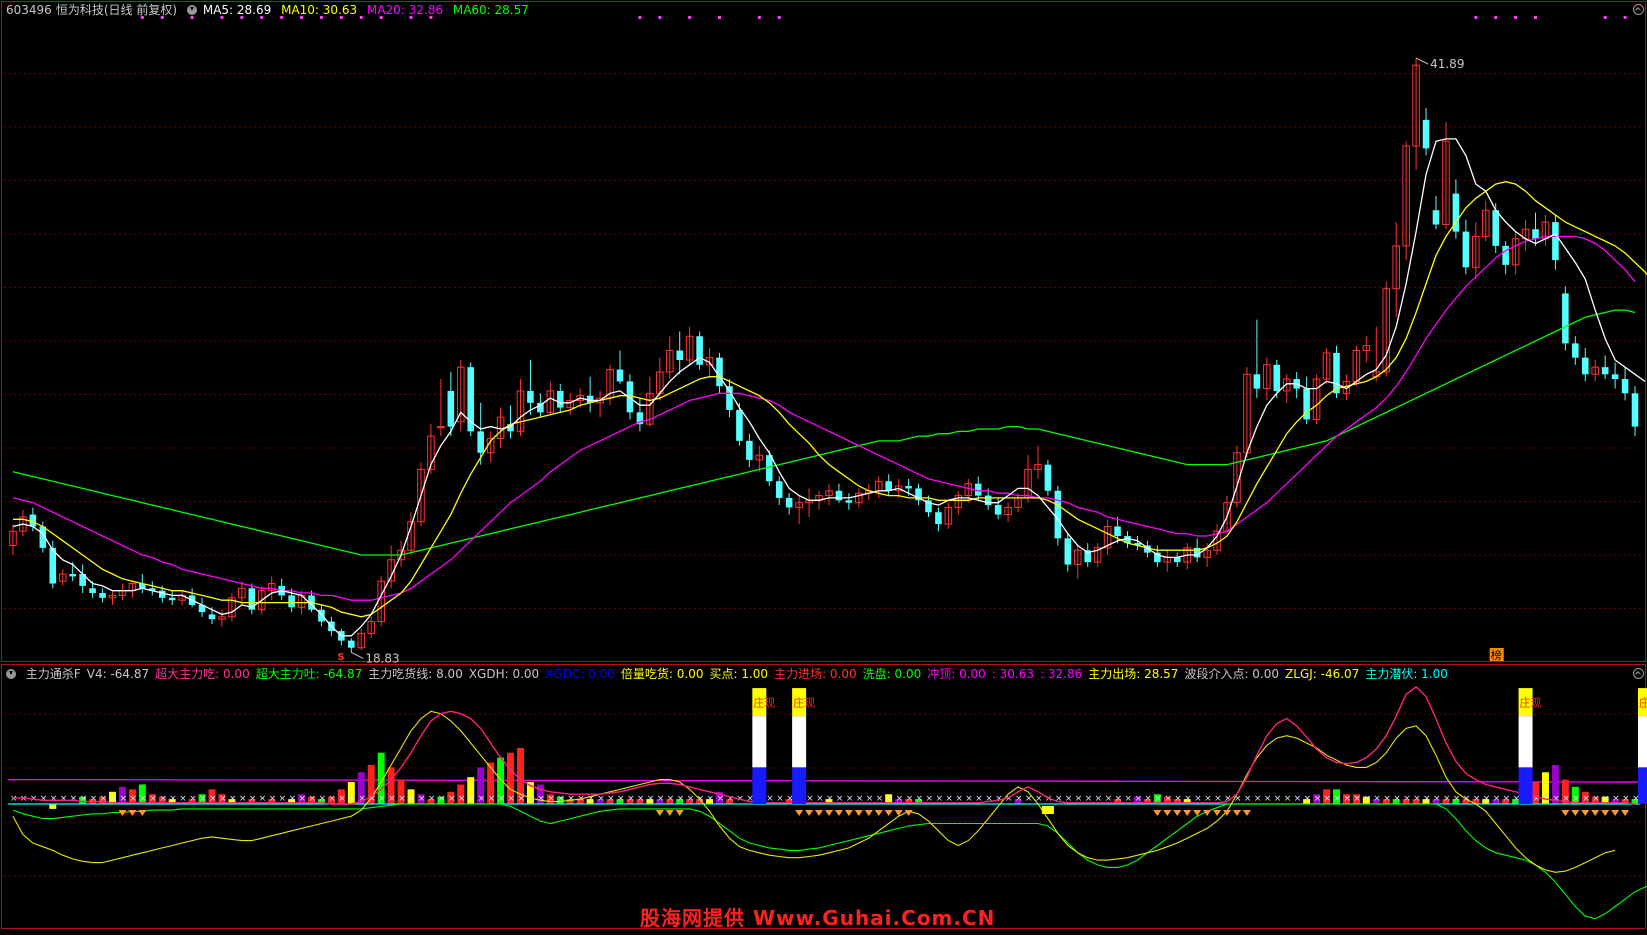 This screenshot has height=935, width=1647. What do you see at coordinates (1422, 61) in the screenshot?
I see `high-pointer` at bounding box center [1422, 61].